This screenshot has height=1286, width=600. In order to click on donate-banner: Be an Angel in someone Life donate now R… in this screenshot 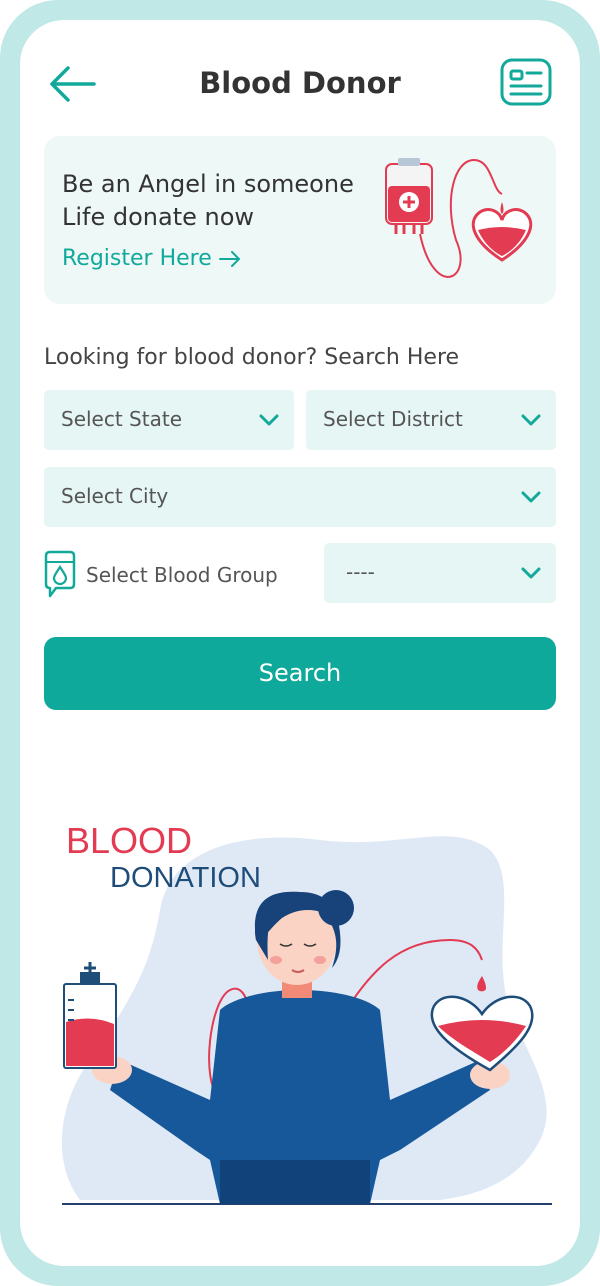, I will do `click(300, 220)`.